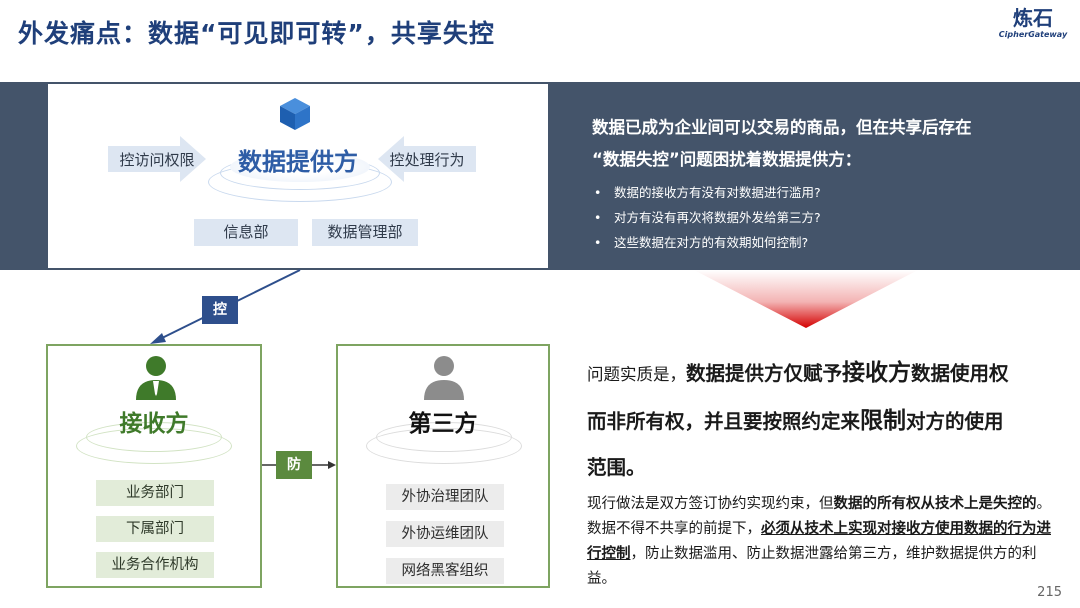 The width and height of the screenshot is (1080, 608). I want to click on issue-bullet: 对方有没有再次将数据外发给第三方?, so click(822, 217).